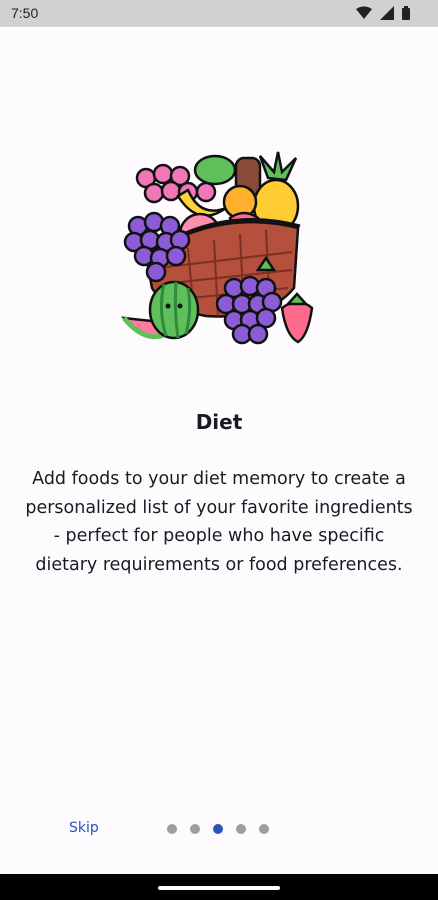 This screenshot has height=900, width=438. What do you see at coordinates (219, 422) in the screenshot?
I see `onboarding-title: Diet` at bounding box center [219, 422].